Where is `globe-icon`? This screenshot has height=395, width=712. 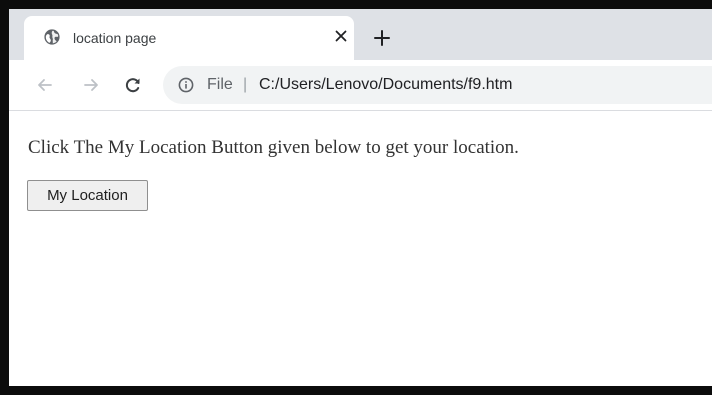
globe-icon is located at coordinates (52, 37).